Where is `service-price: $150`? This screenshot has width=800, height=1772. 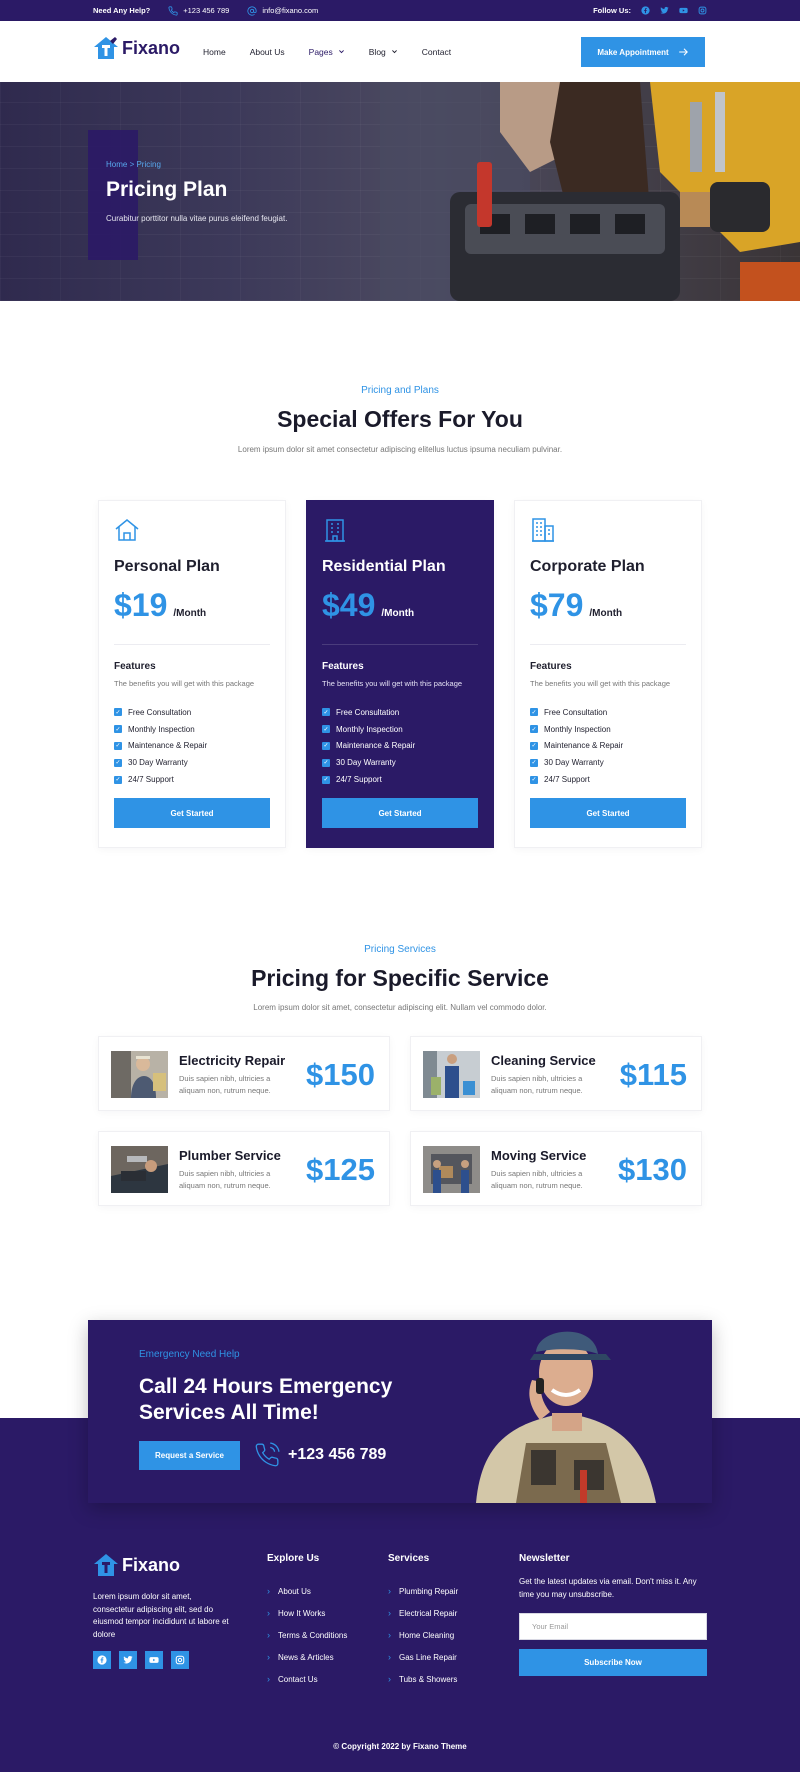 service-price: $150 is located at coordinates (340, 1074).